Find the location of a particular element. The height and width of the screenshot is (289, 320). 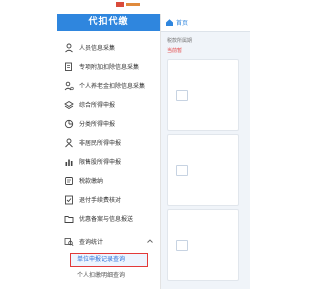

sidebar-item-preferential-filing: 优惠备案与信息报送 is located at coordinates (108, 218).